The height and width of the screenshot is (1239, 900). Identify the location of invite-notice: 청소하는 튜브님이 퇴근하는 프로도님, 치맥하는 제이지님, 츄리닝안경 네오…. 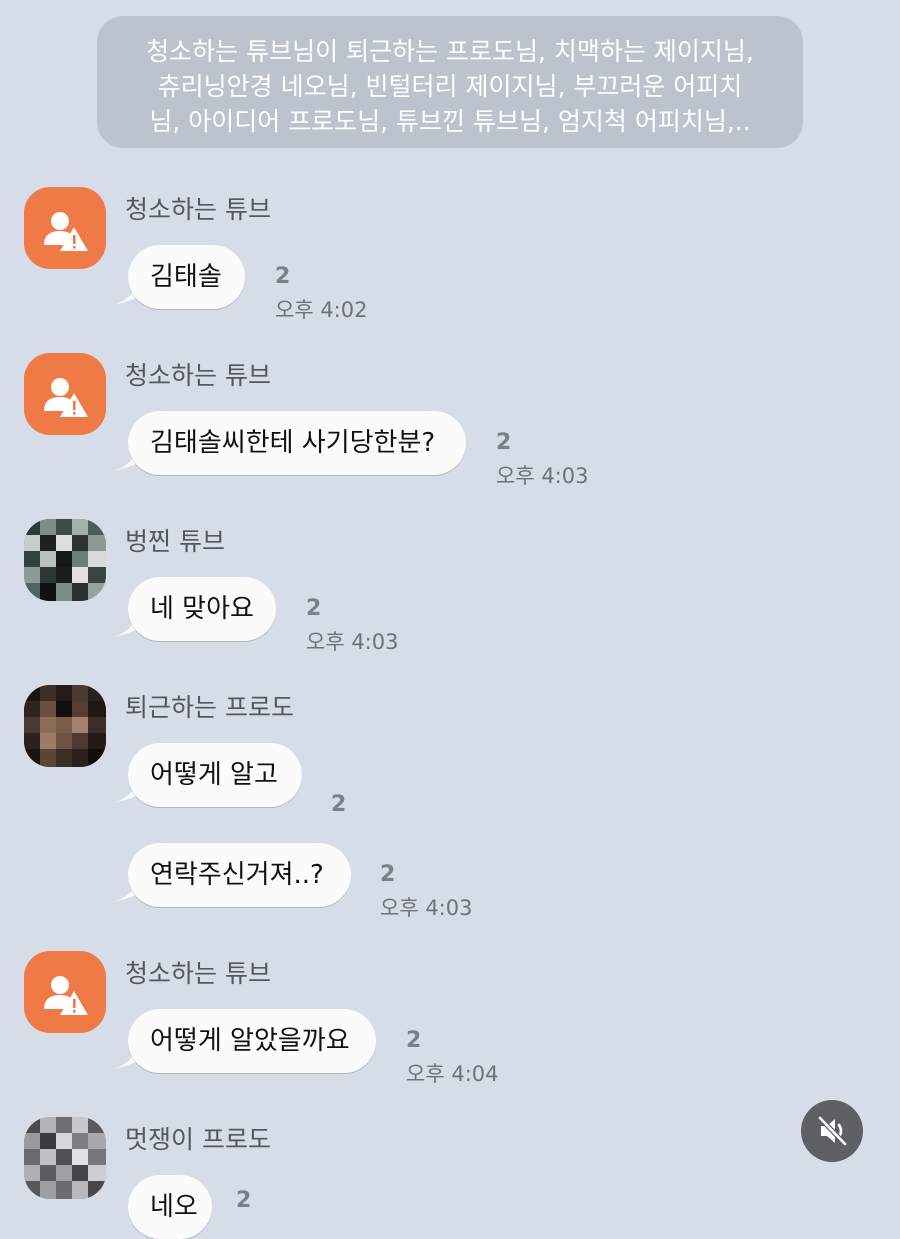
(450, 82).